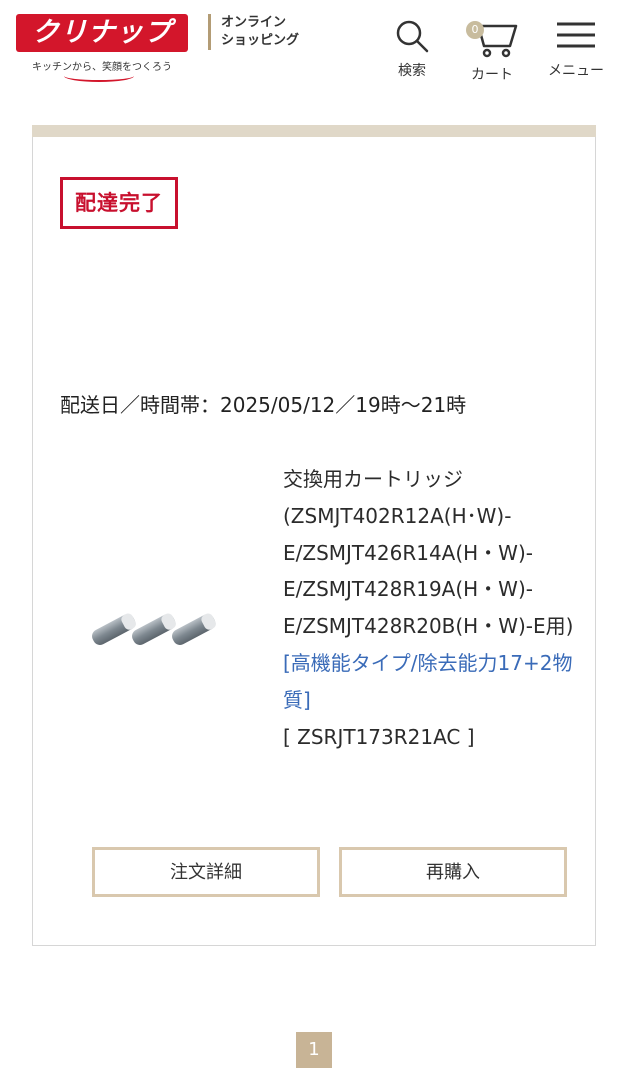 The height and width of the screenshot is (1080, 628). Describe the element at coordinates (260, 40) in the screenshot. I see `shop-label-line2: ショッピング` at that location.